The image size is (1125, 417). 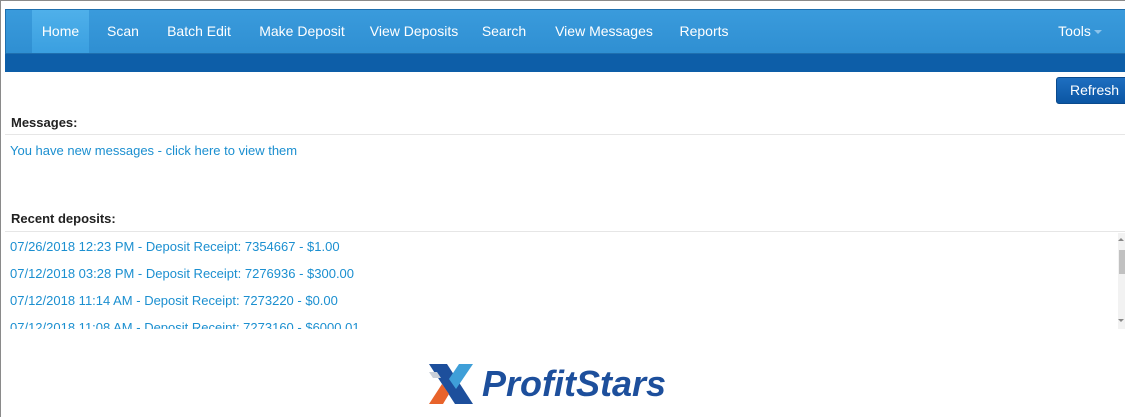 I want to click on logo-text: ProfitStars, so click(x=574, y=383).